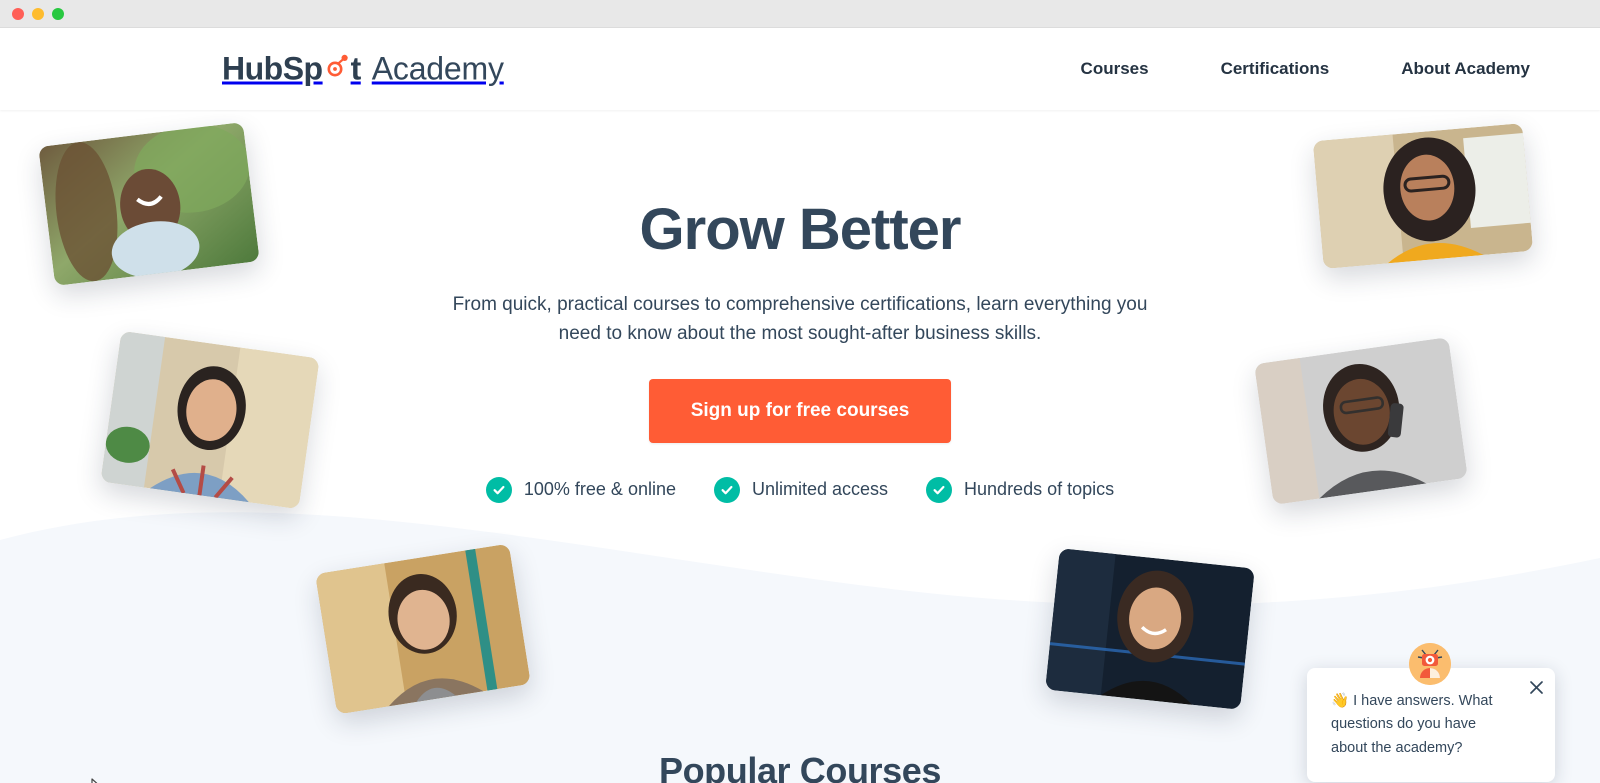  I want to click on hubspot-academy-logo: HubSp t Academy, so click(363, 69).